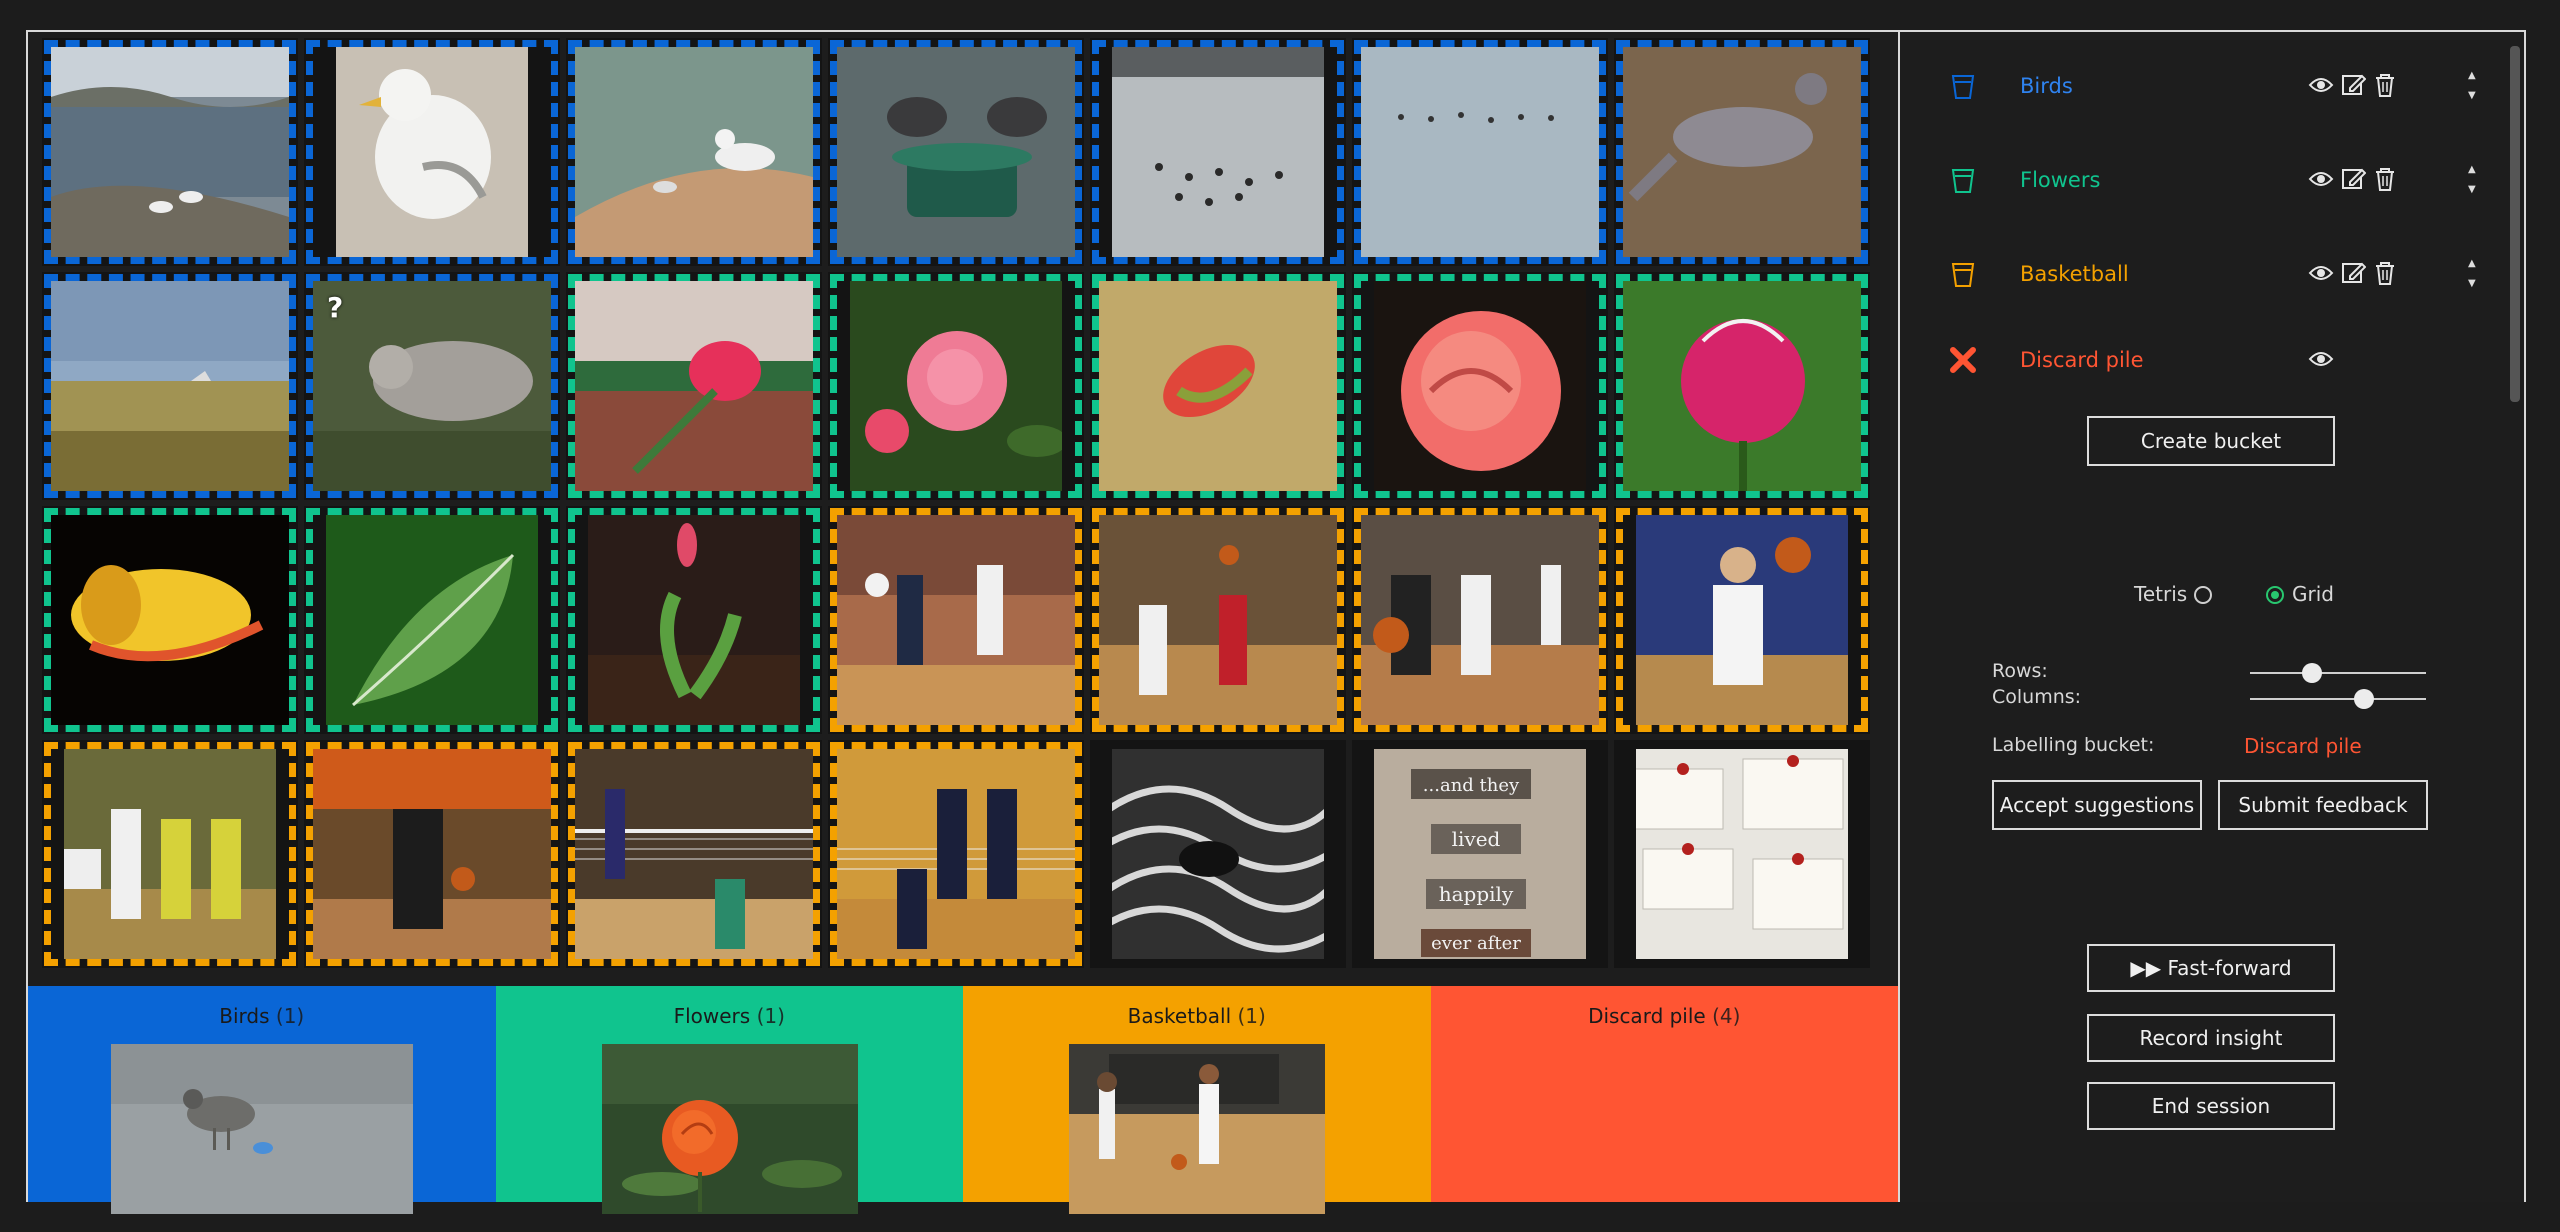 The image size is (2560, 1232). What do you see at coordinates (2074, 274) in the screenshot?
I see `bucket-name: Basketball` at bounding box center [2074, 274].